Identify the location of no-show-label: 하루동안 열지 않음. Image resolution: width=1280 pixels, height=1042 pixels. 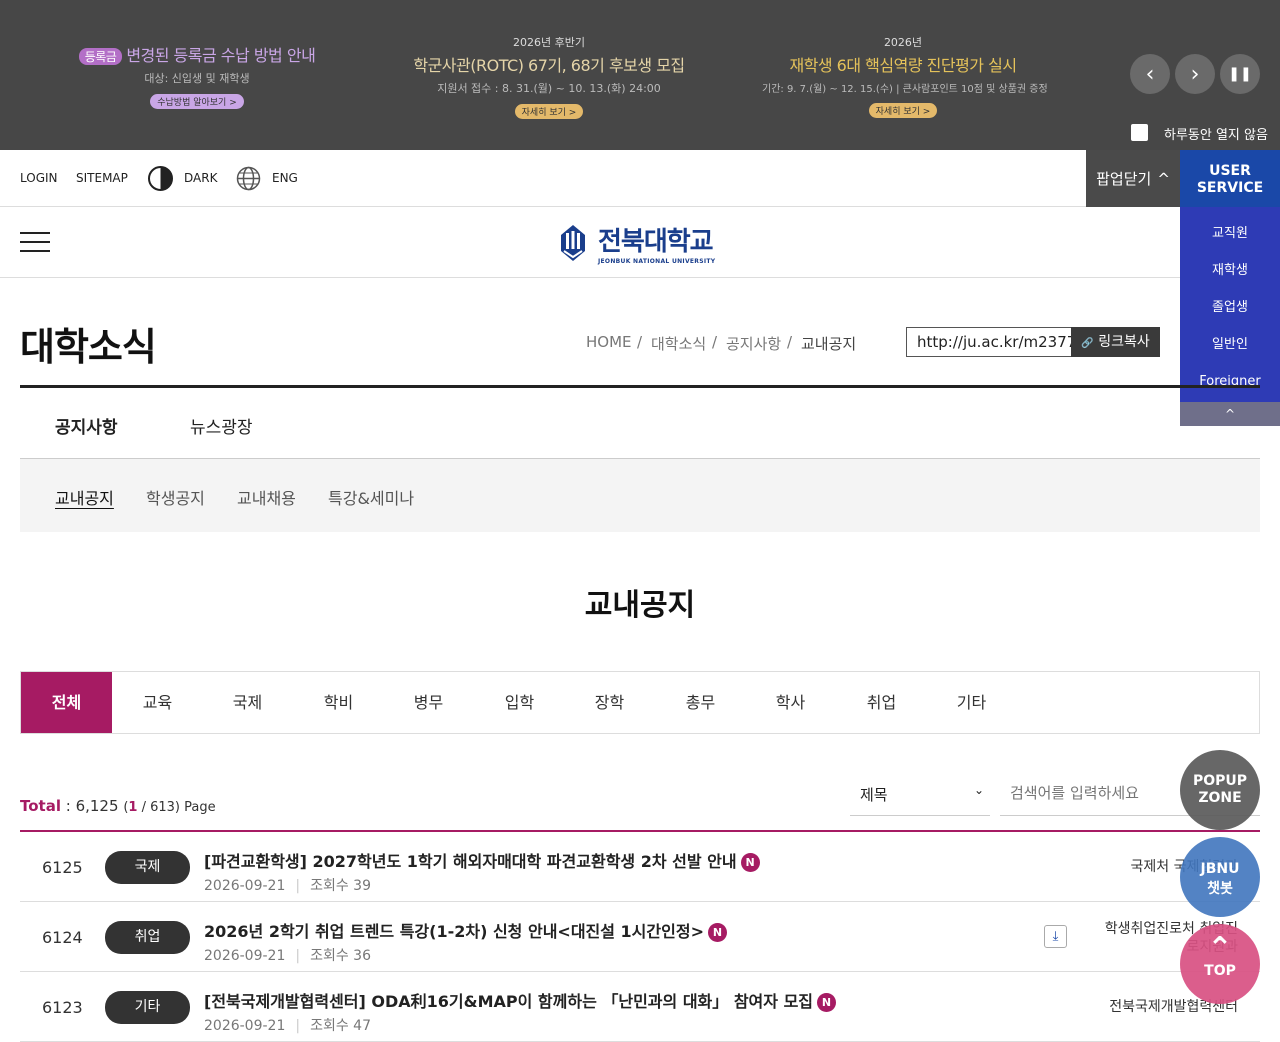
(1216, 133).